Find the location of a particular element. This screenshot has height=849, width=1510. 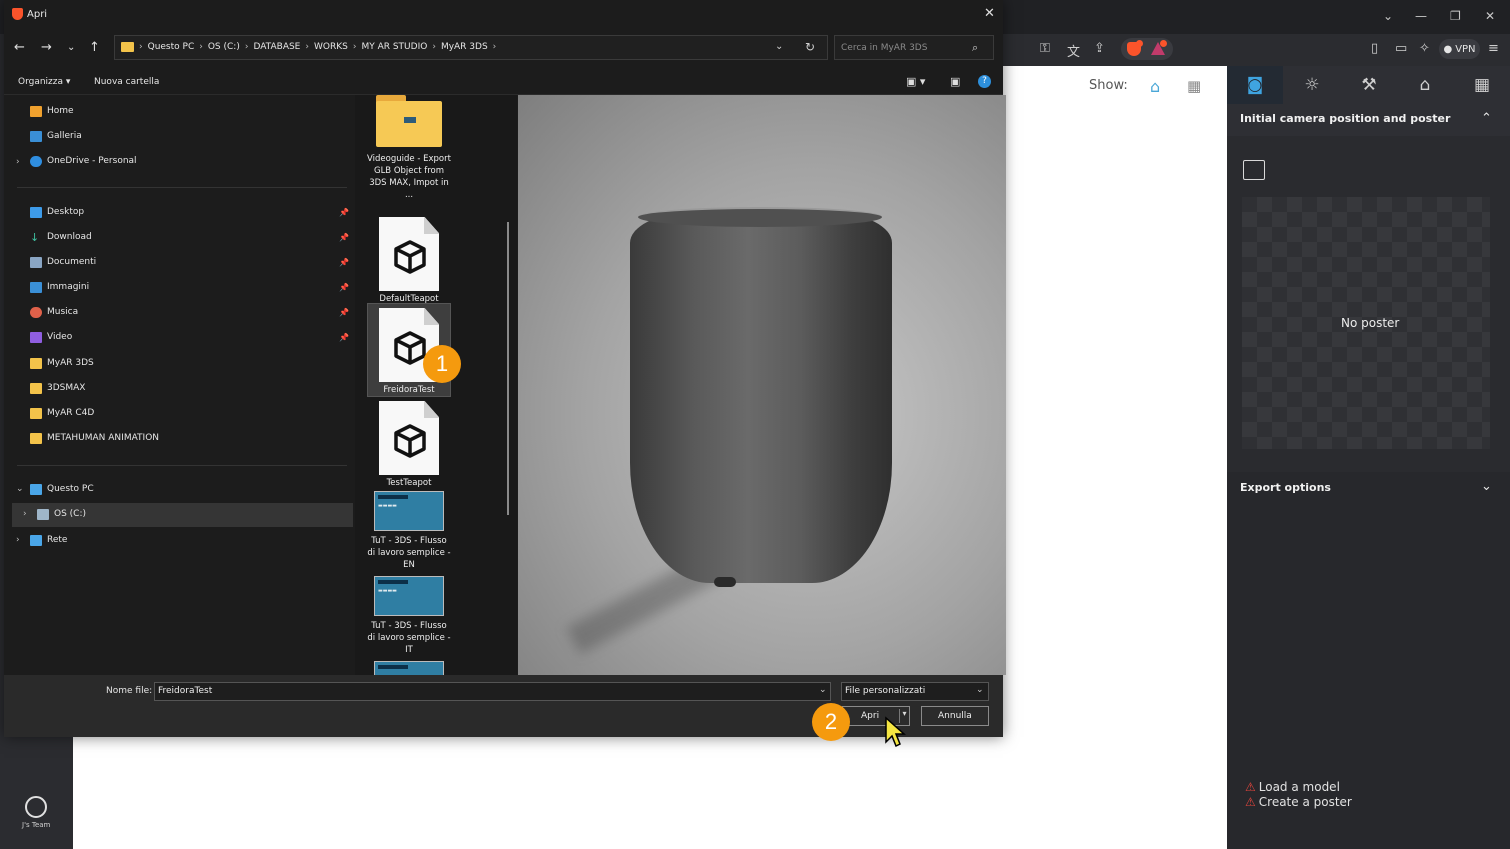

tab-hotspots: ⌂ is located at coordinates (1425, 85).